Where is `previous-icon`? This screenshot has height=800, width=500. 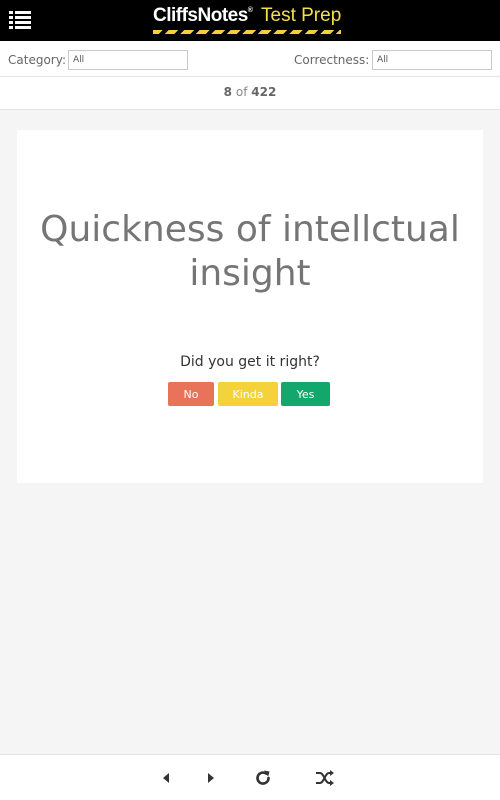
previous-icon is located at coordinates (166, 778).